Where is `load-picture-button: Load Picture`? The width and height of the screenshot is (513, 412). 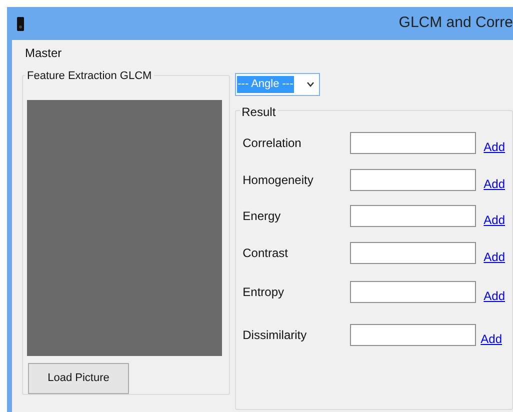
load-picture-button: Load Picture is located at coordinates (78, 378).